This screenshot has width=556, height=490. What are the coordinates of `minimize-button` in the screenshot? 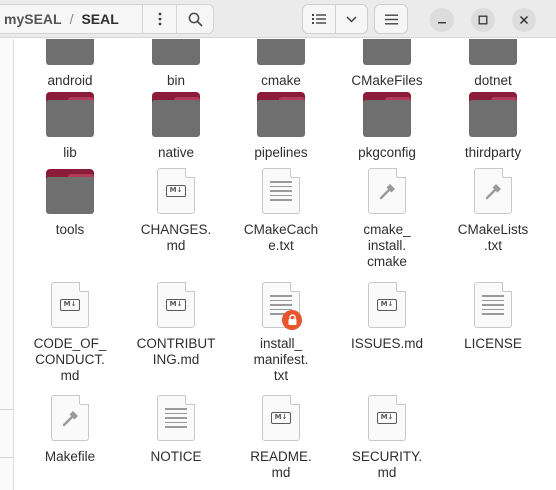 It's located at (442, 20).